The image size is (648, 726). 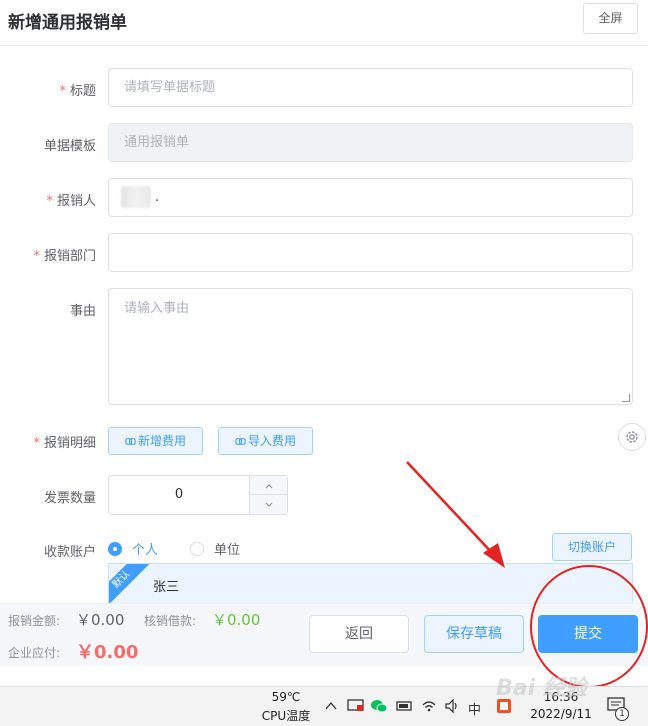 I want to click on ime-indicator: 中, so click(x=474, y=708).